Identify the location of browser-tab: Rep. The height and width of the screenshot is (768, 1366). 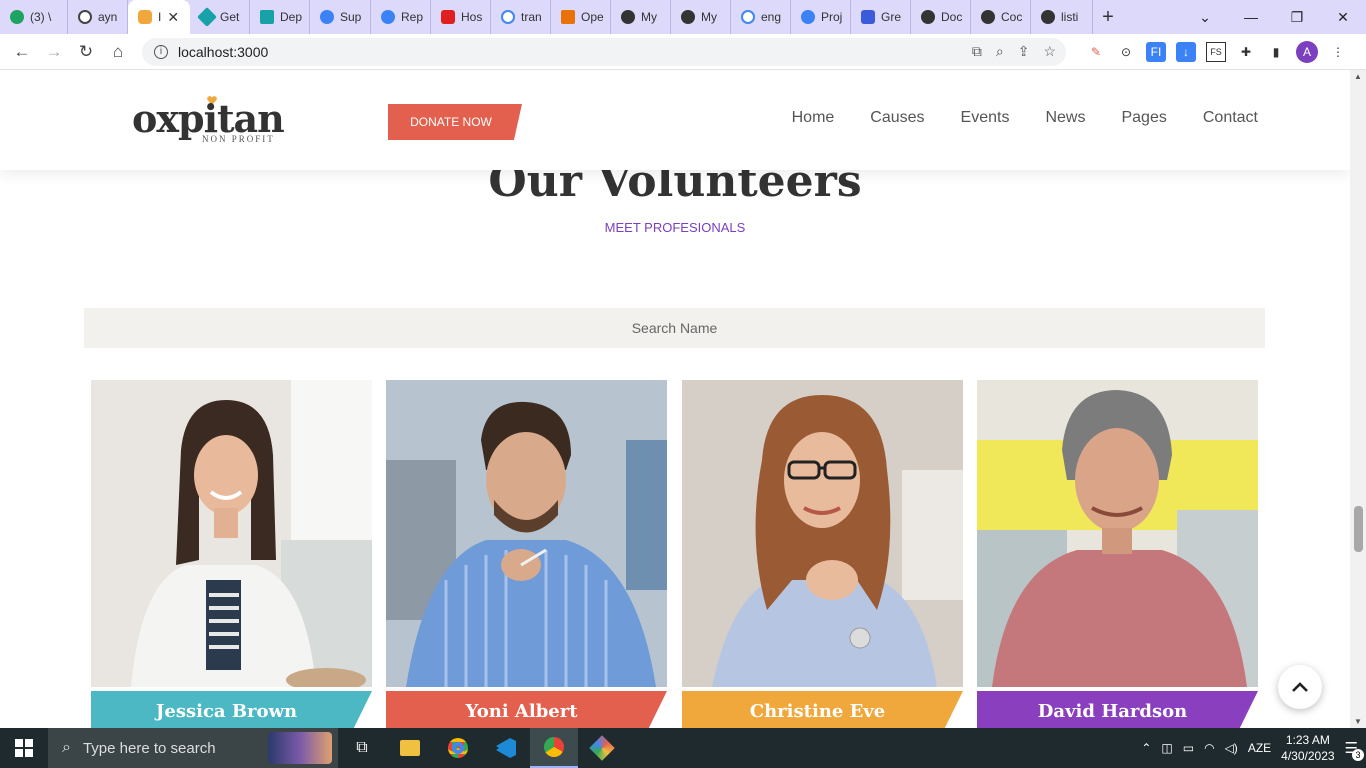
(401, 17).